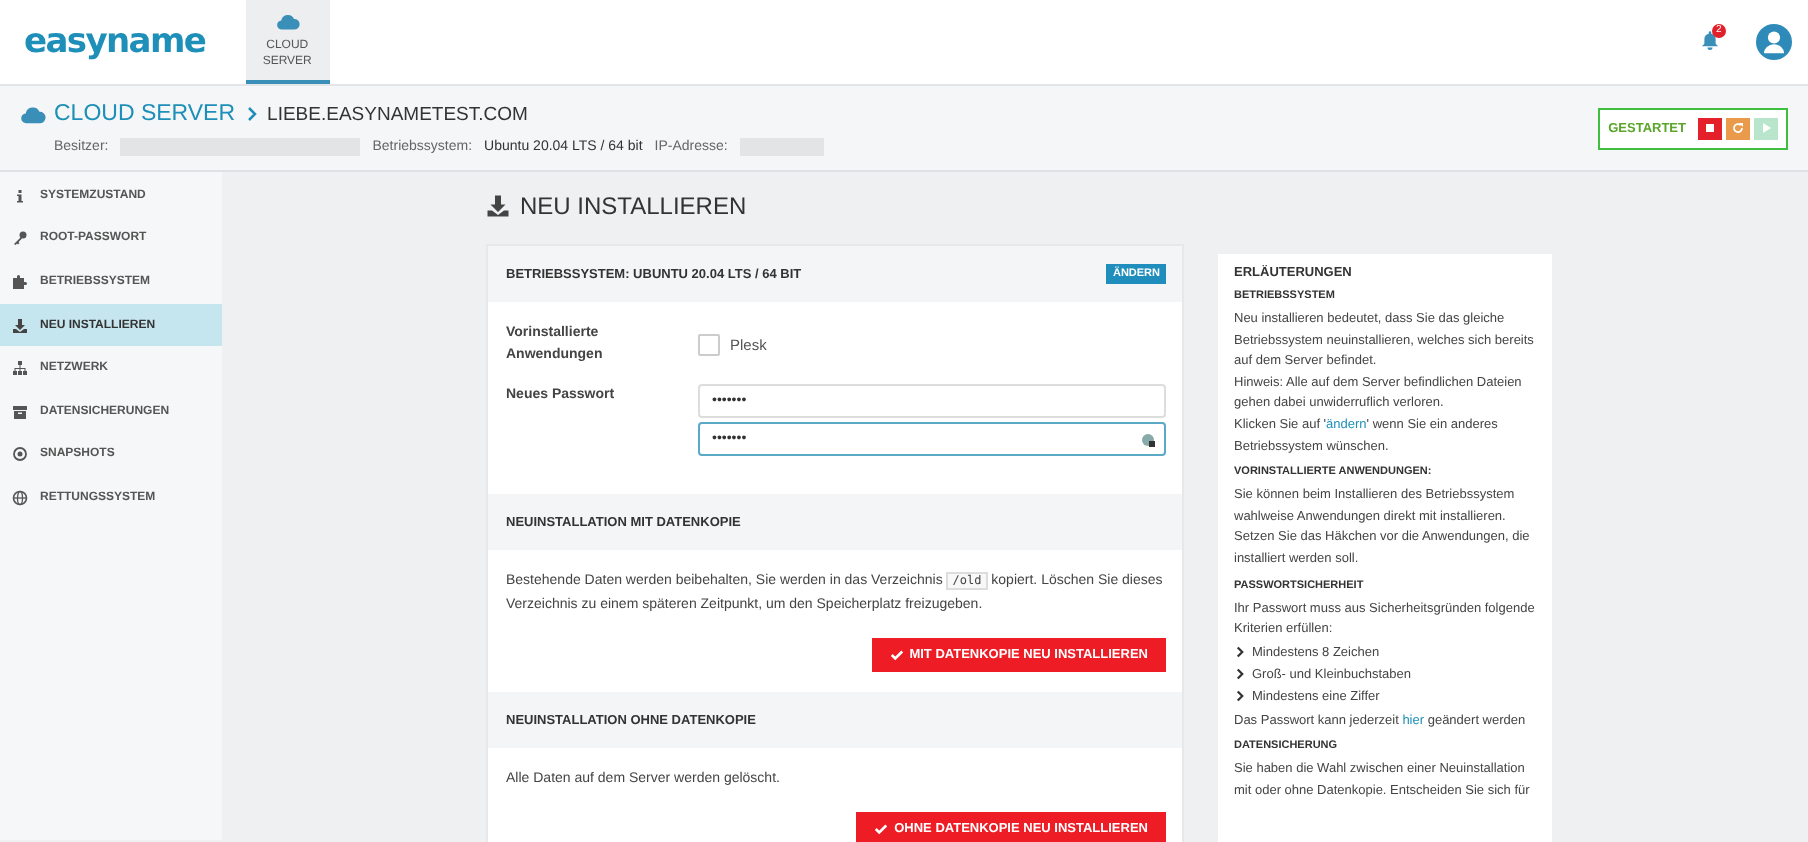 This screenshot has height=842, width=1808. What do you see at coordinates (1774, 42) in the screenshot?
I see `avatar-icon` at bounding box center [1774, 42].